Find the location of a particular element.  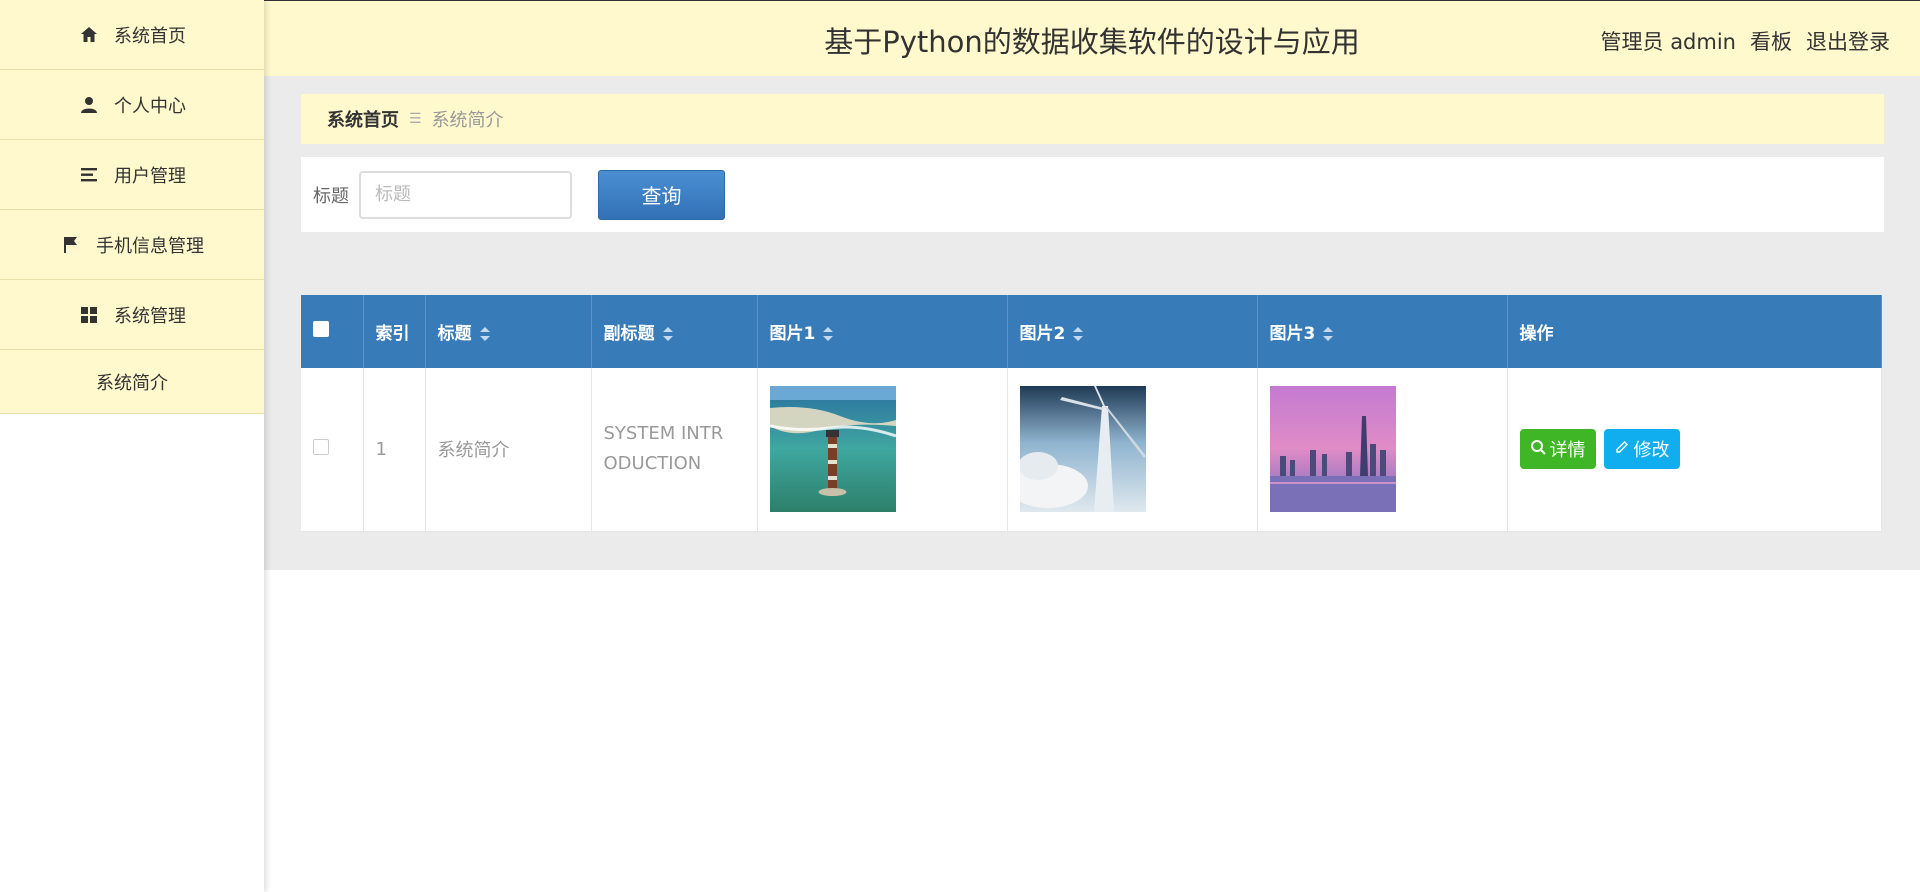

cell-image2 is located at coordinates (1132, 450).